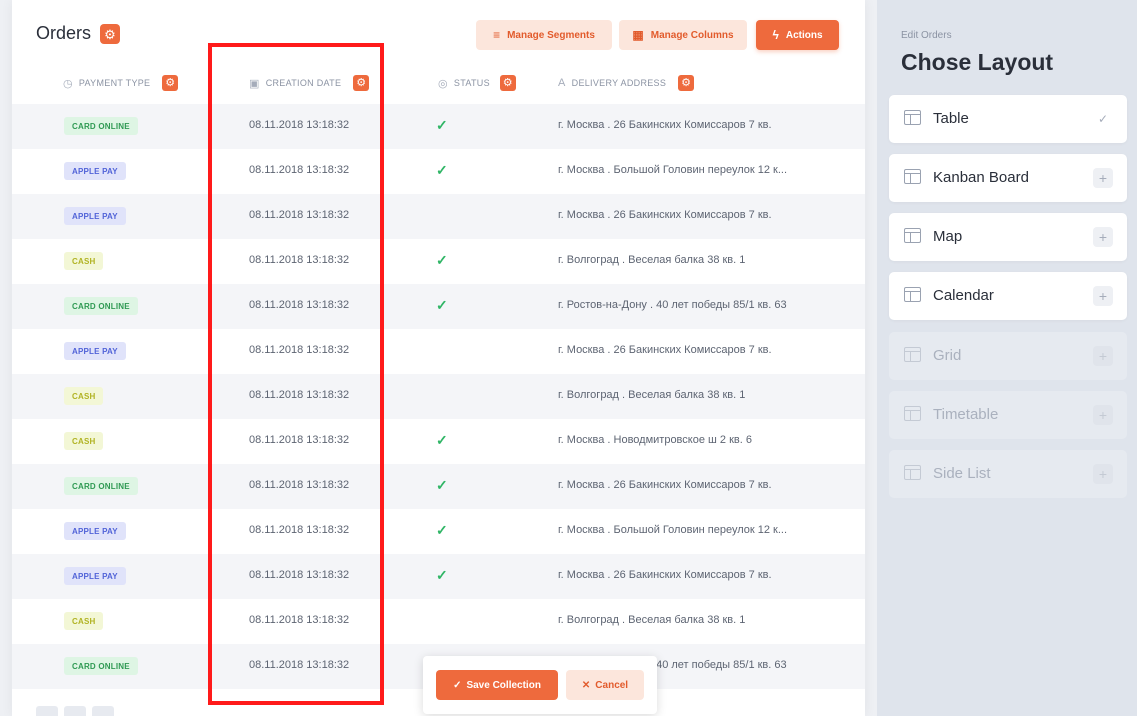 The width and height of the screenshot is (1137, 716). Describe the element at coordinates (1103, 119) in the screenshot. I see `check-icon: ✓` at that location.